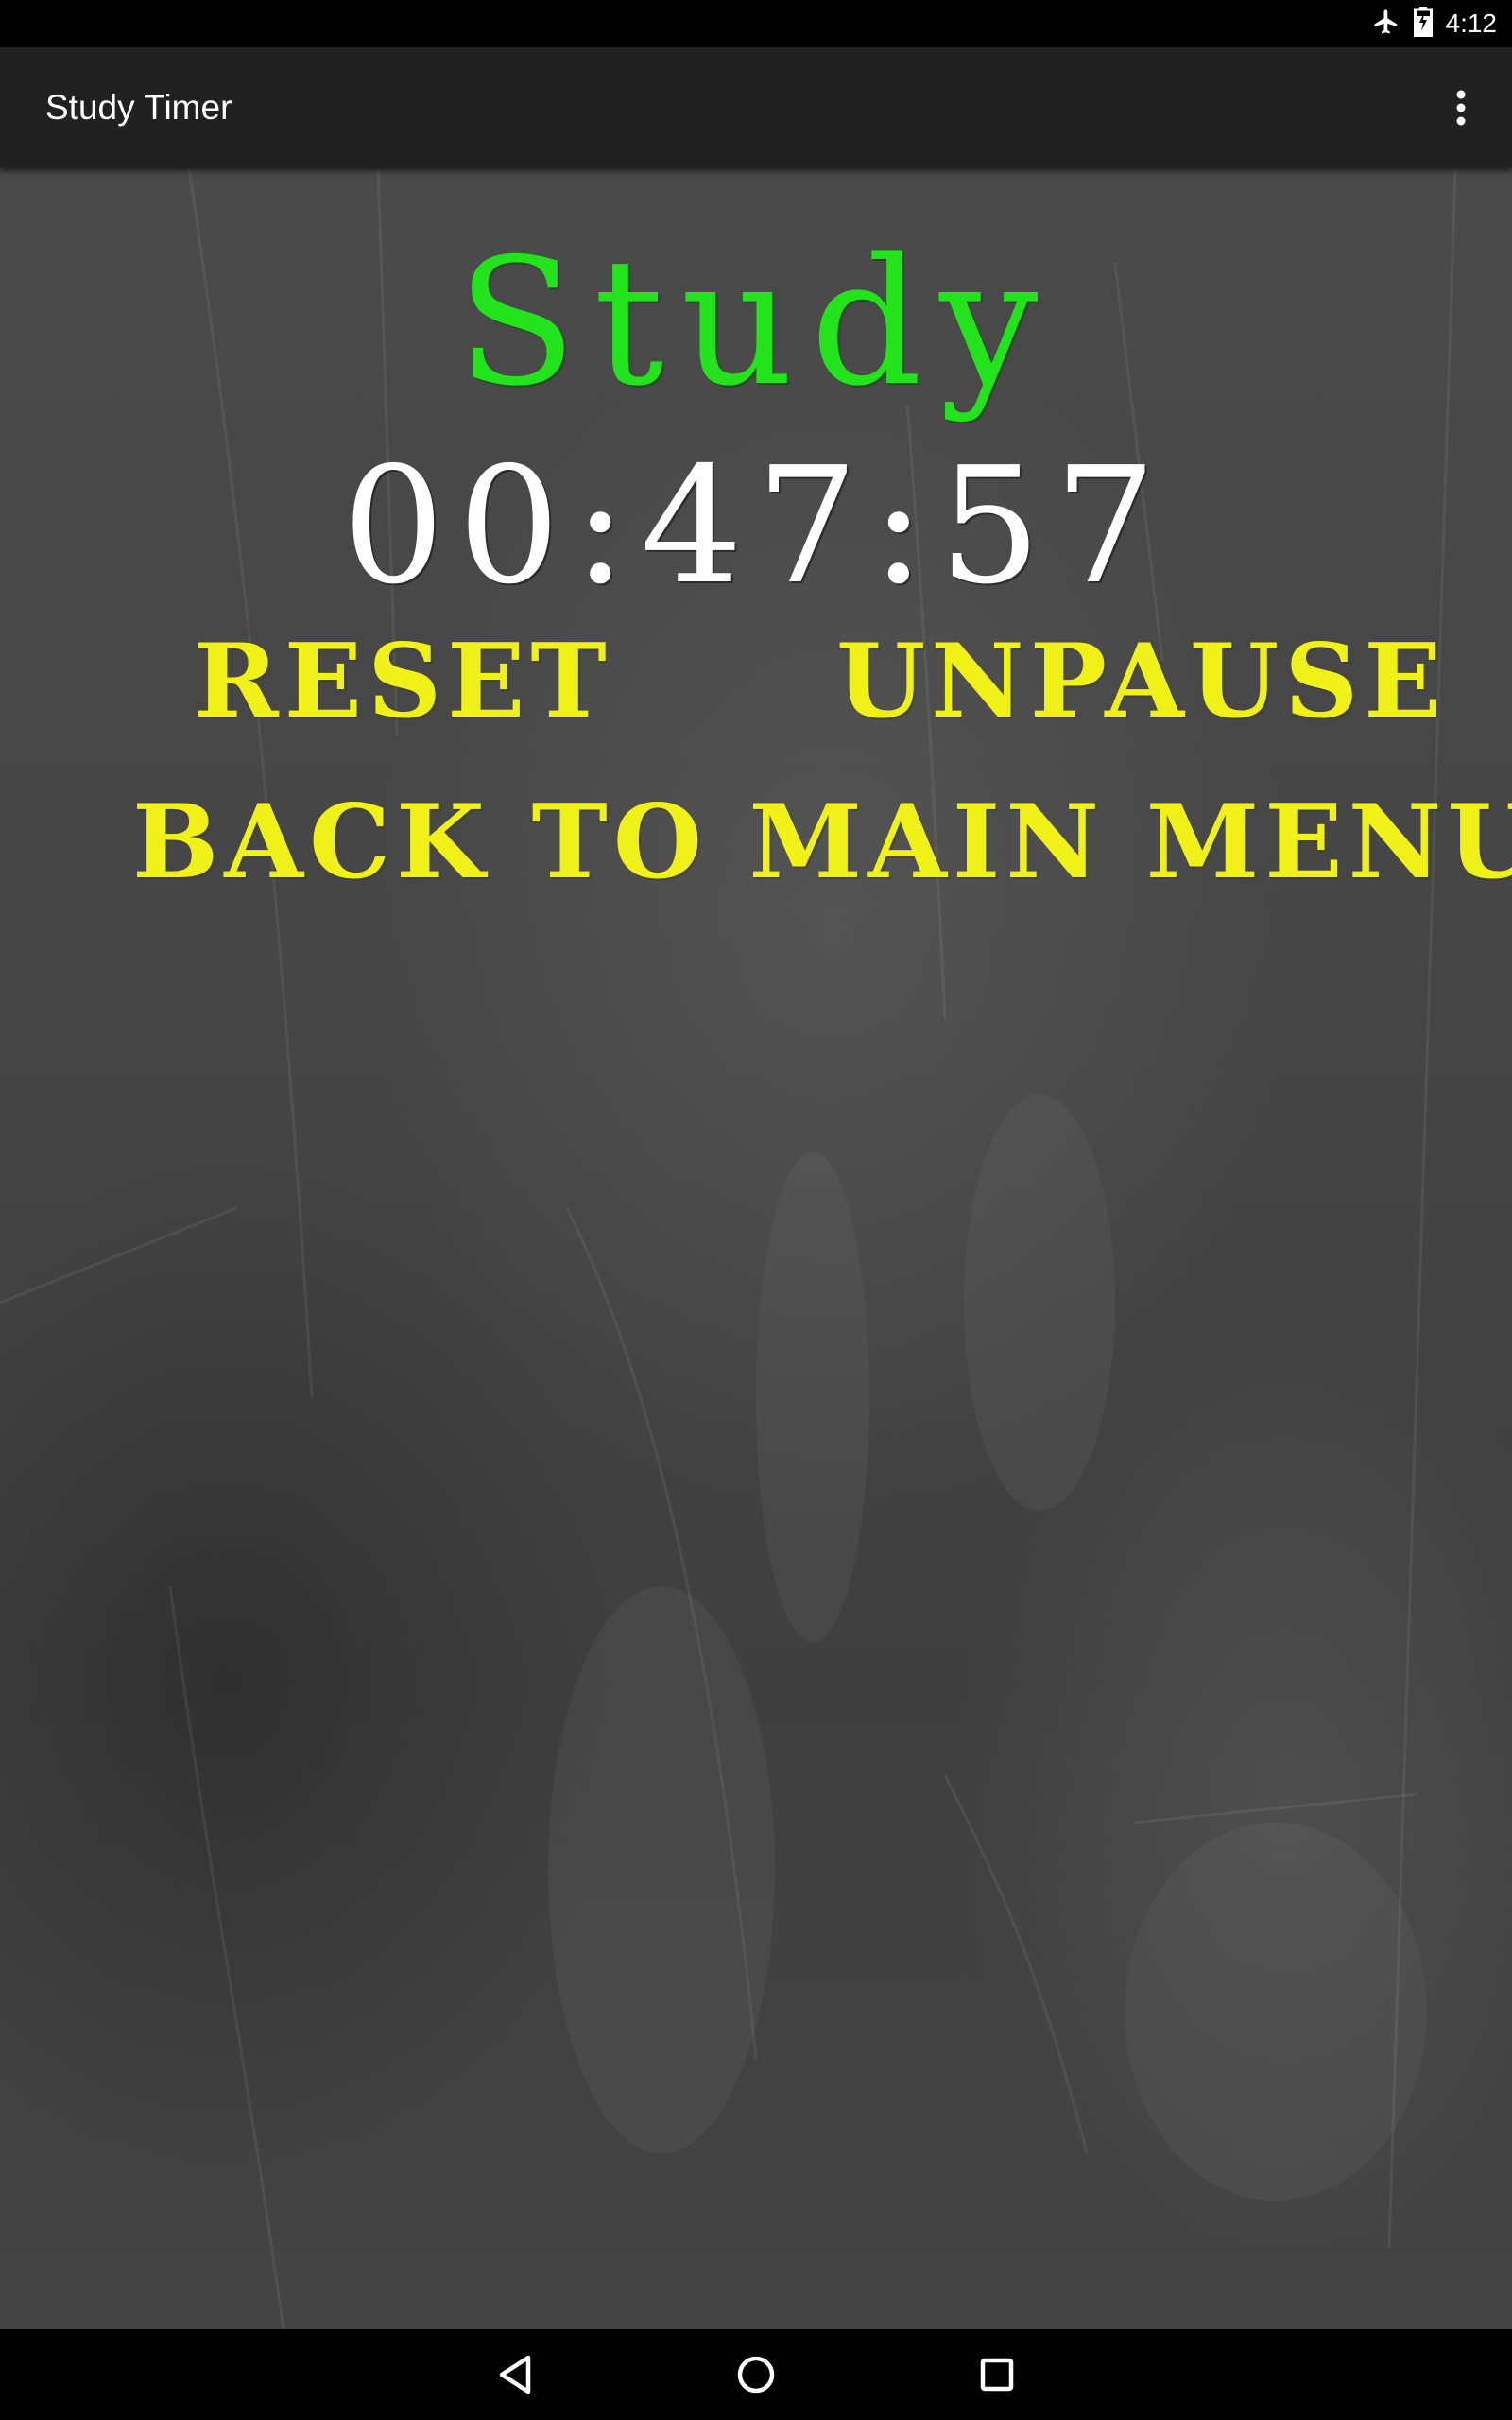  Describe the element at coordinates (138, 107) in the screenshot. I see `app-title: Study Timer` at that location.